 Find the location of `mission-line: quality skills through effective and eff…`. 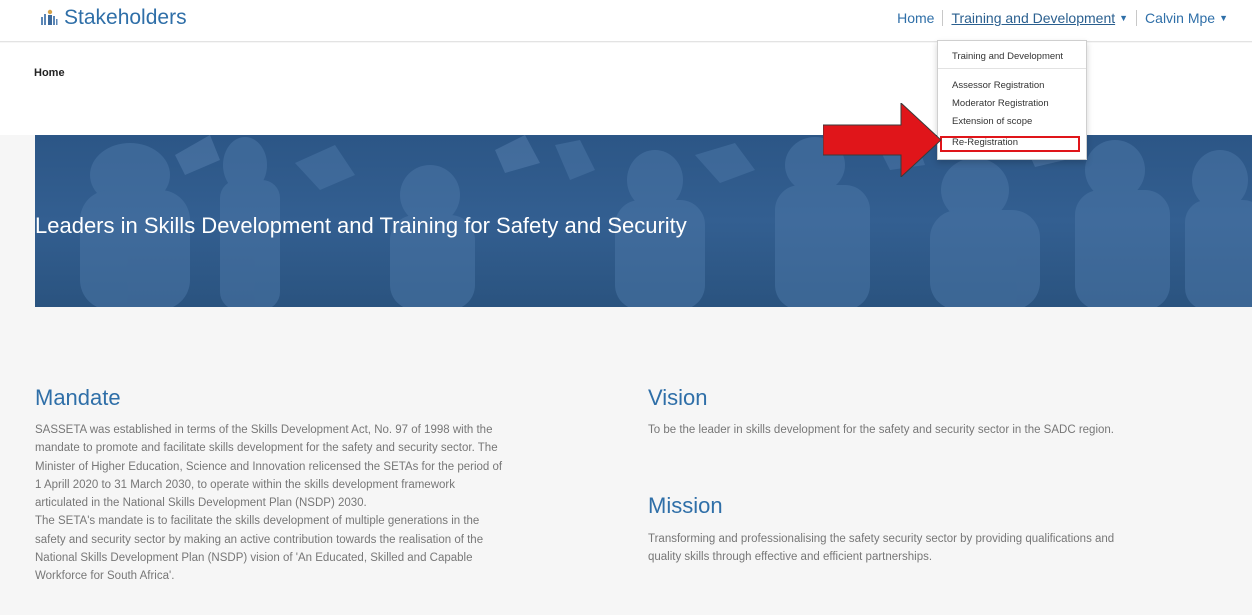

mission-line: quality skills through effective and eff… is located at coordinates (790, 557).